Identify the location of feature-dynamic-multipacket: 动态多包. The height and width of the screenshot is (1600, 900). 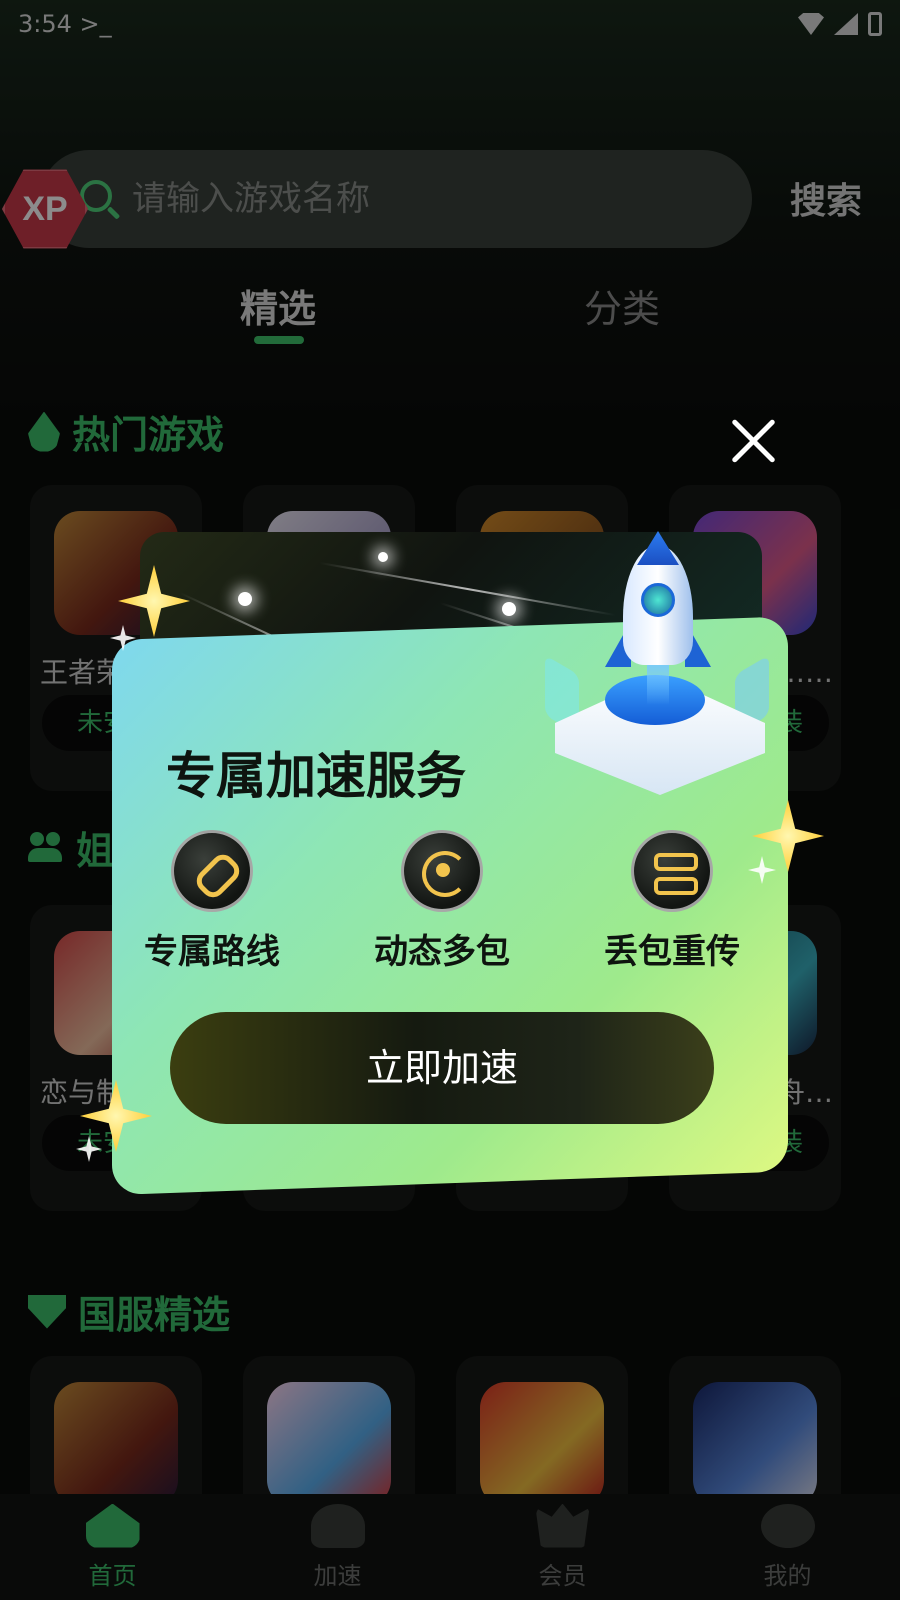
(442, 901).